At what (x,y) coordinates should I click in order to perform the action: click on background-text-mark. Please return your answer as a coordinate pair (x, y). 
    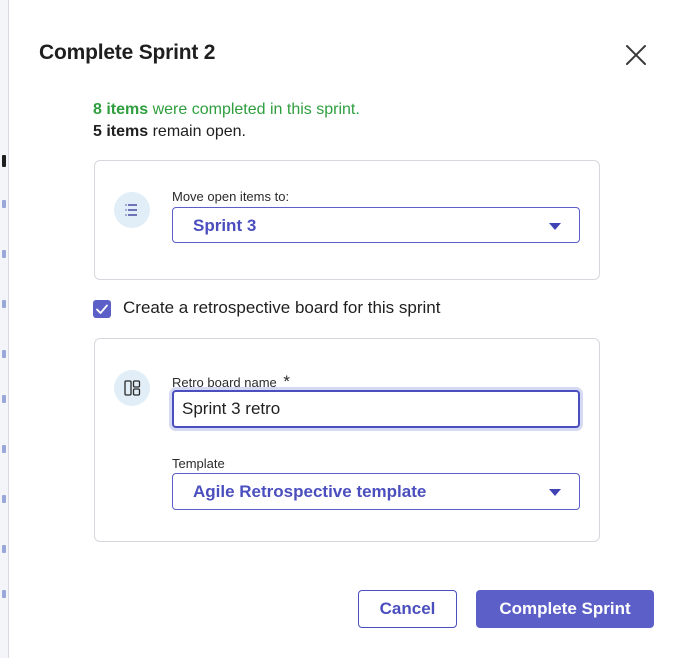
    Looking at the image, I should click on (4, 161).